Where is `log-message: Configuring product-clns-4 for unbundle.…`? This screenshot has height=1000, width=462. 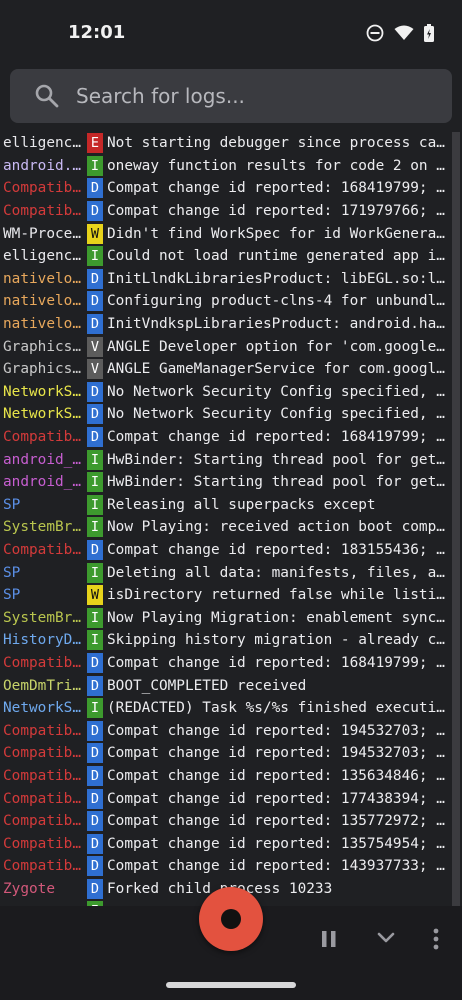
log-message: Configuring product-clns-4 for unbundle.… is located at coordinates (279, 301).